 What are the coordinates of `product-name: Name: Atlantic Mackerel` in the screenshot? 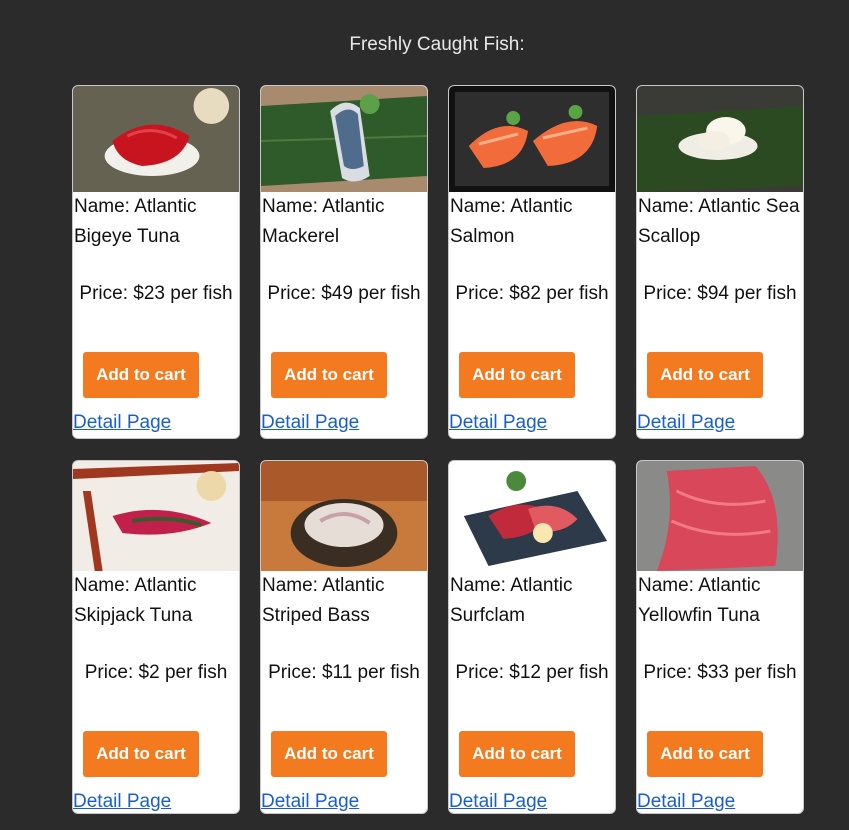 It's located at (323, 221).